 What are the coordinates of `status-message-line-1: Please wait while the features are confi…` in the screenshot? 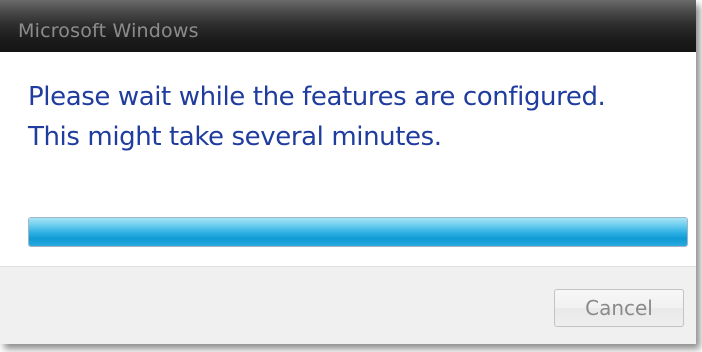 It's located at (317, 97).